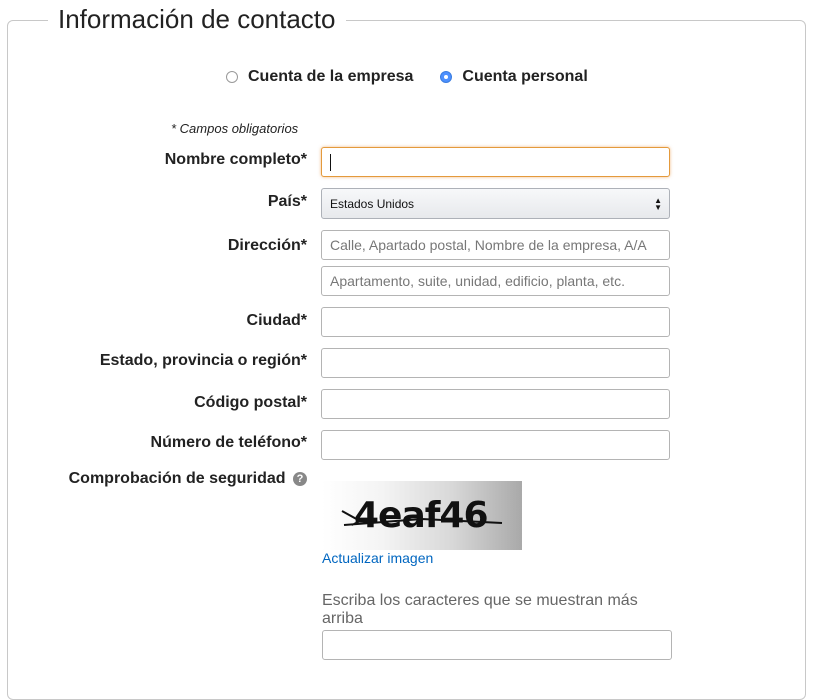  What do you see at coordinates (300, 479) in the screenshot?
I see `question-circle-icon: ?` at bounding box center [300, 479].